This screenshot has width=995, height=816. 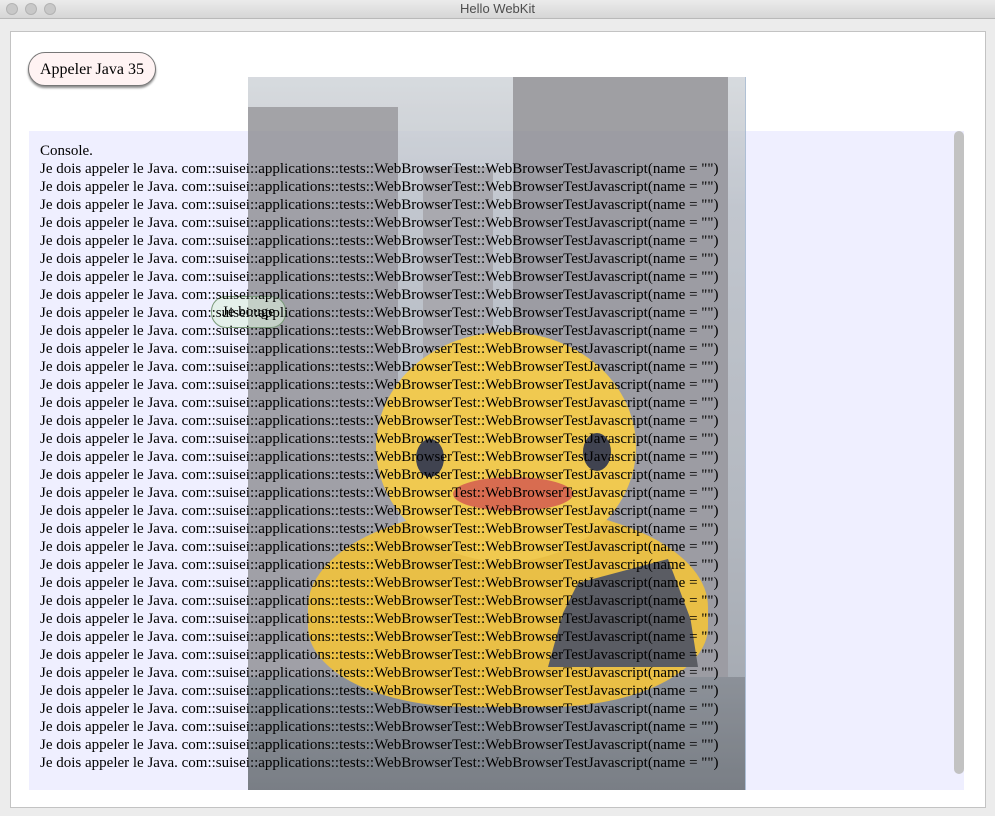 I want to click on console-scrollbar, so click(x=959, y=452).